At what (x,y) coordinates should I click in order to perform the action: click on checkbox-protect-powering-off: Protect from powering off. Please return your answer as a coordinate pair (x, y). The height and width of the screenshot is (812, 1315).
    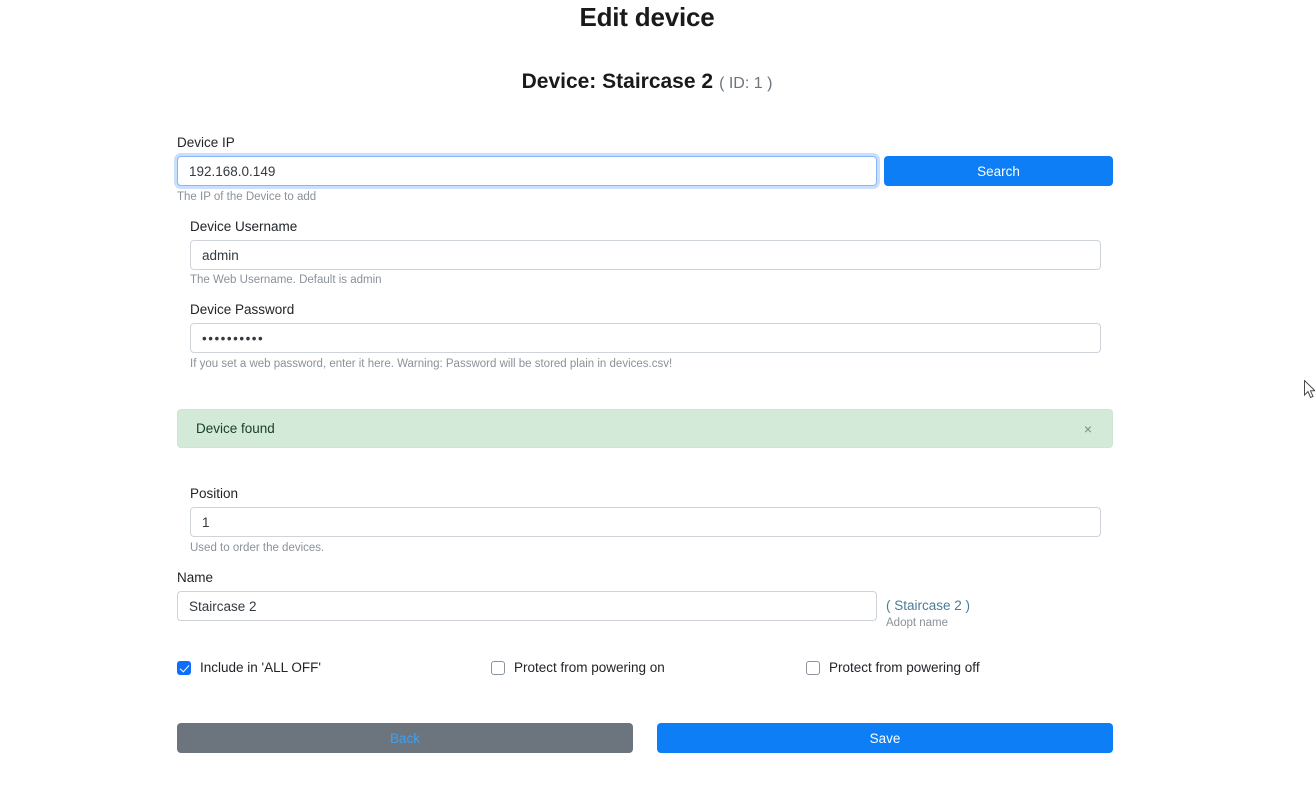
    Looking at the image, I should click on (893, 667).